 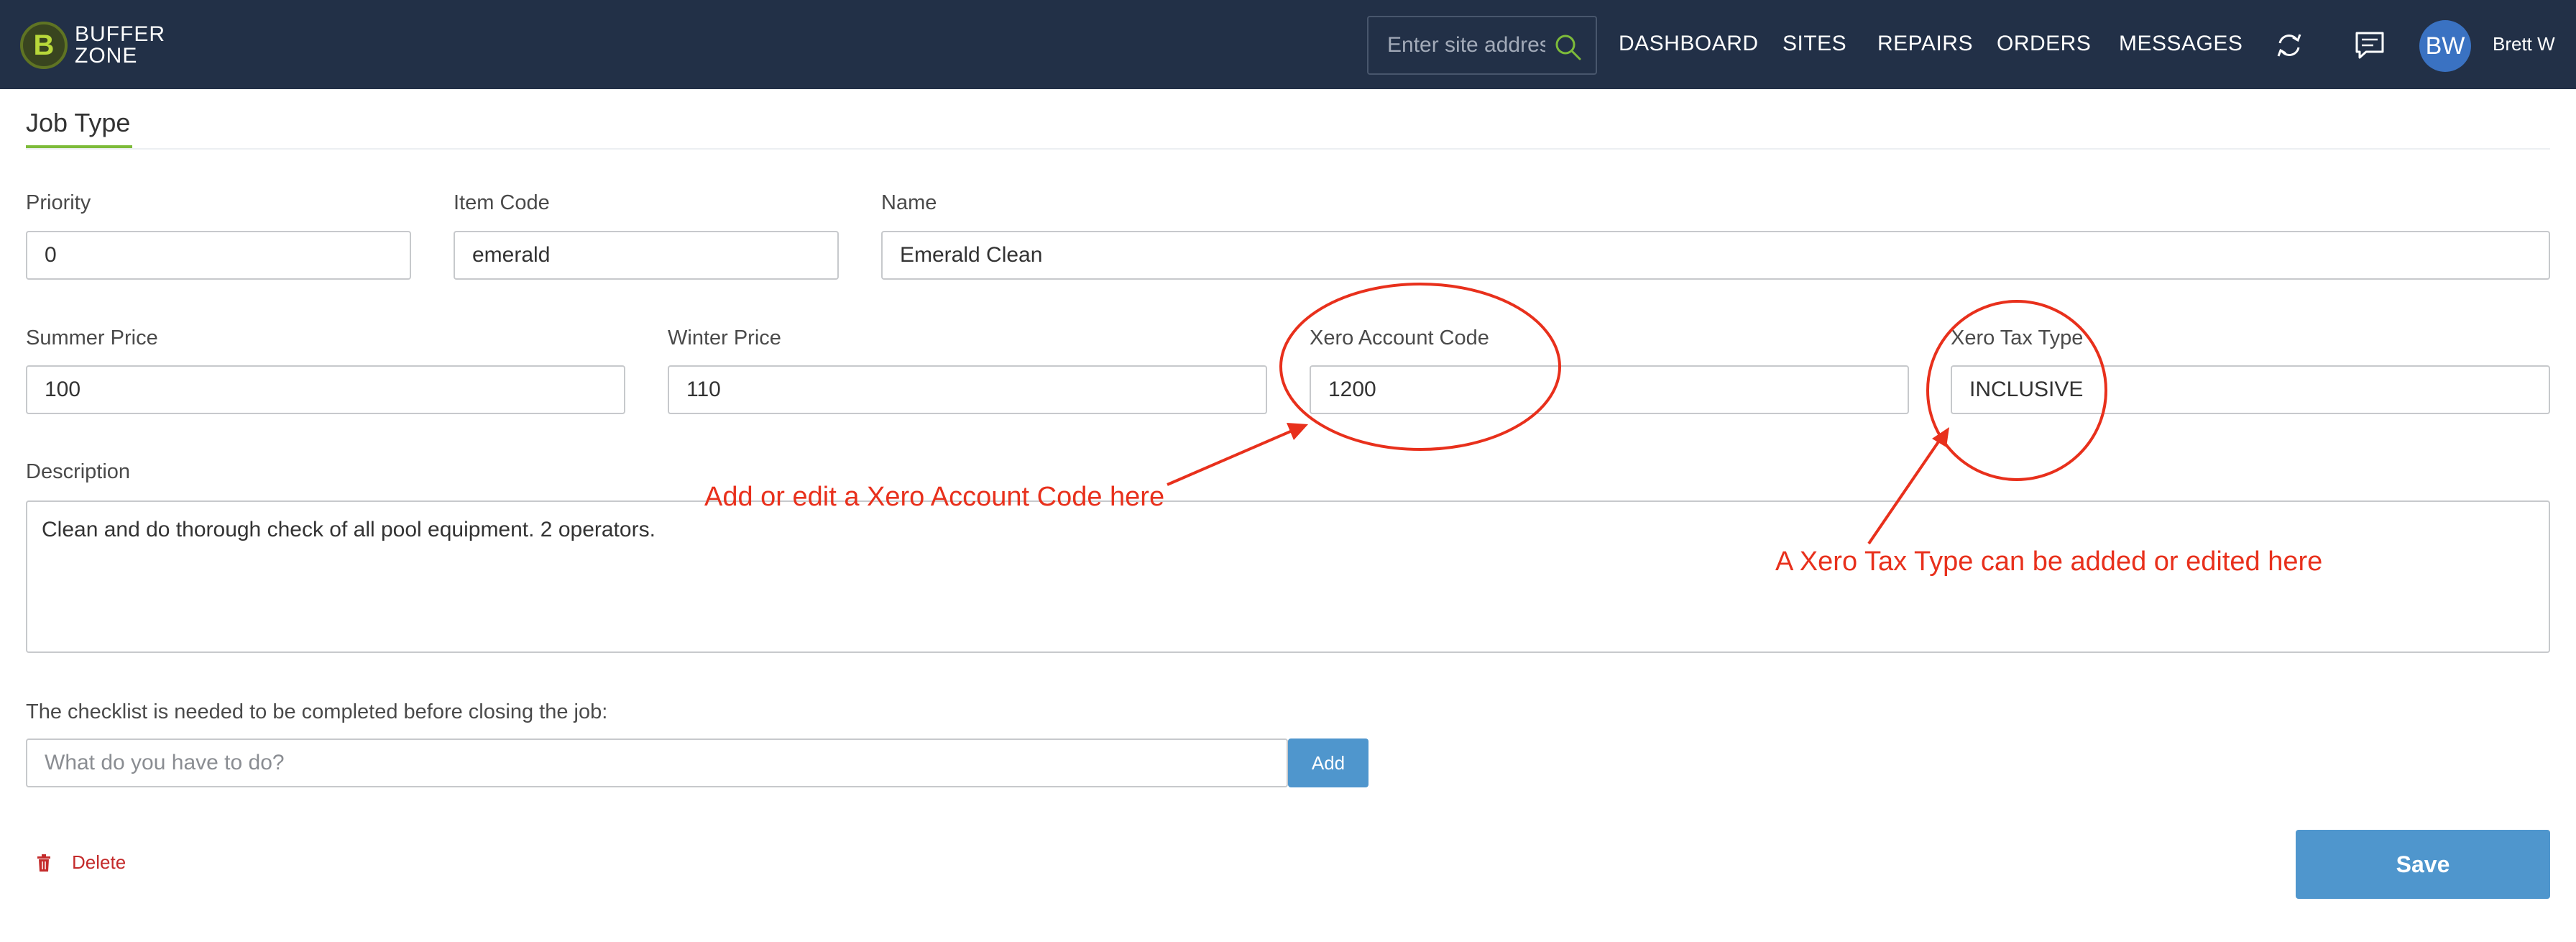 I want to click on delete-button: Delete, so click(x=81, y=863).